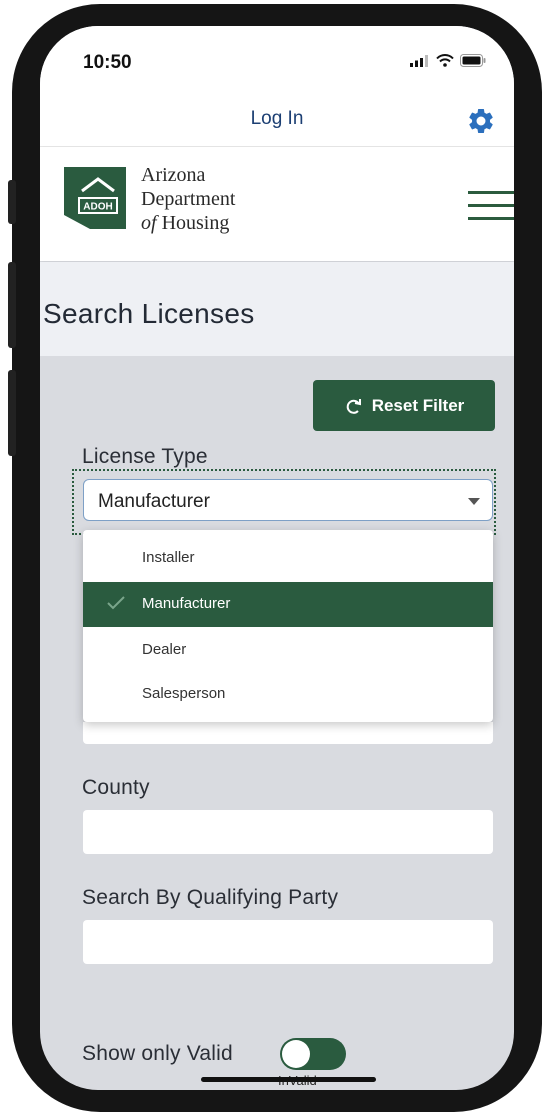 The width and height of the screenshot is (552, 1119). Describe the element at coordinates (12, 202) in the screenshot. I see `phone-silent-switch` at that location.